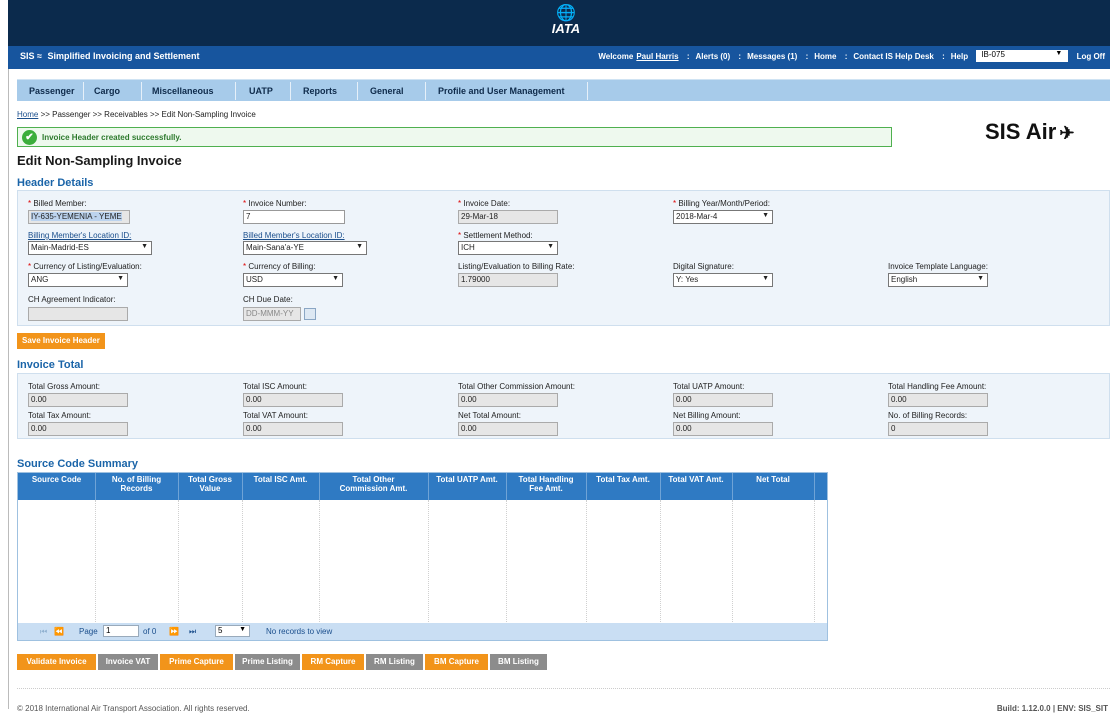 The width and height of the screenshot is (1110, 713). I want to click on nav-general: General, so click(387, 91).